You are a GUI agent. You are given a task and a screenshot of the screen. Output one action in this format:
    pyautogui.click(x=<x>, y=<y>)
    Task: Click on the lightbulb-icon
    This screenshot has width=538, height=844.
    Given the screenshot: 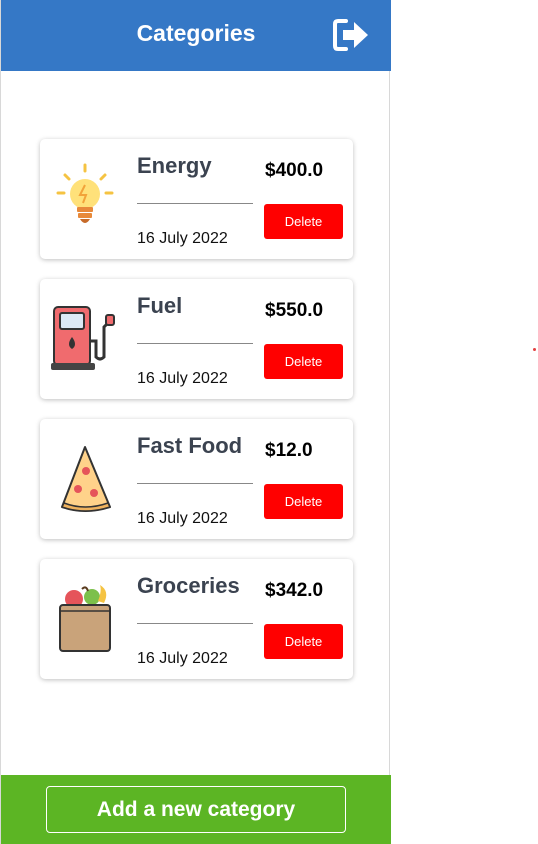 What is the action you would take?
    pyautogui.click(x=85, y=193)
    